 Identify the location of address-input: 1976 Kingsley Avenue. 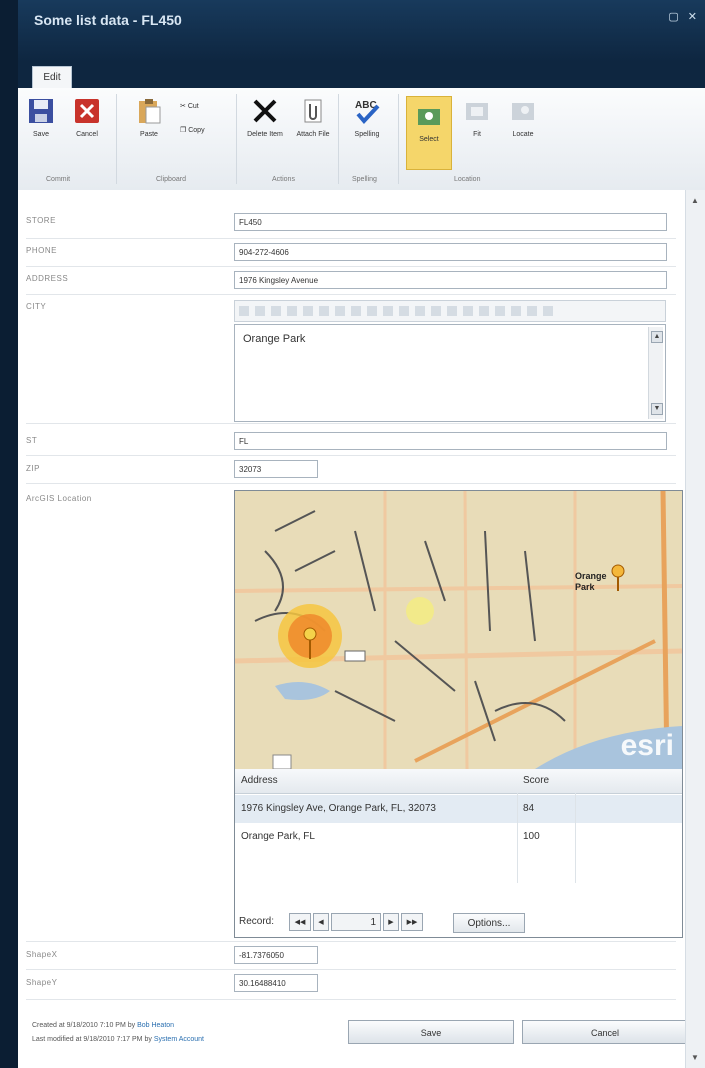
(450, 280).